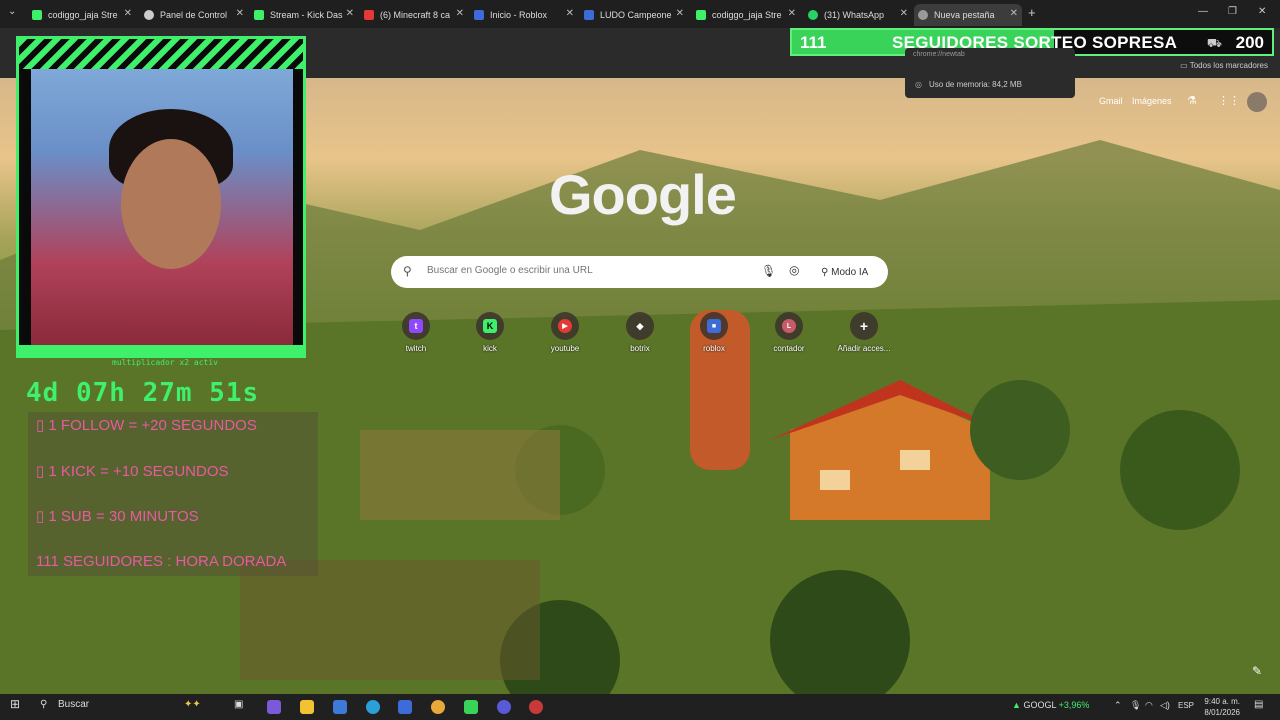 Image resolution: width=1280 pixels, height=720 pixels. What do you see at coordinates (640, 348) in the screenshot?
I see `shortcut-label: botrix` at bounding box center [640, 348].